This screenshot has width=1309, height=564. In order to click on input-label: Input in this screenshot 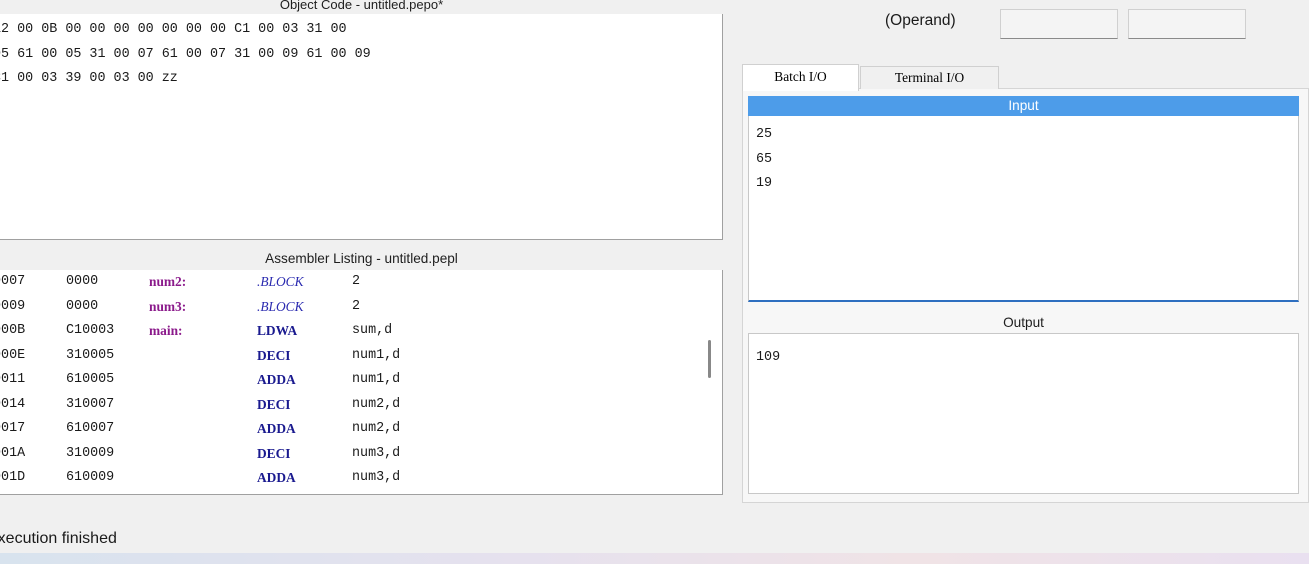, I will do `click(1023, 106)`.